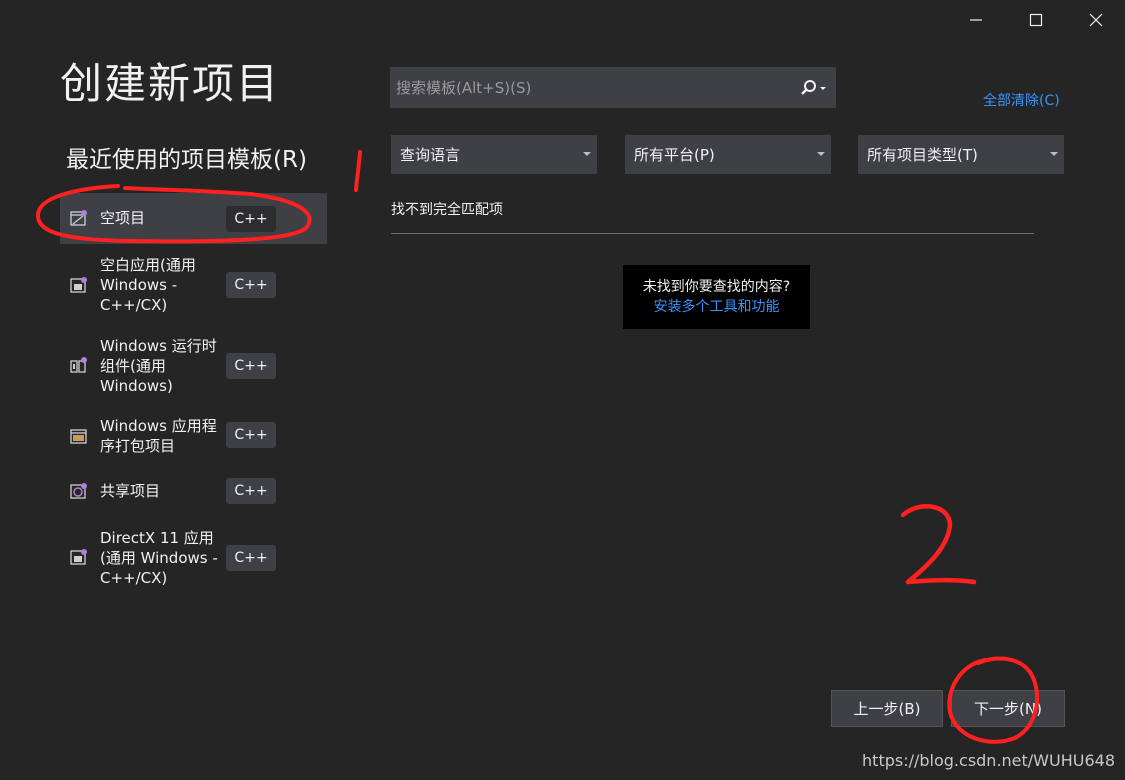  Describe the element at coordinates (148, 285) in the screenshot. I see `template-label: 空白应用(通用 Windows - C++/CX)` at that location.